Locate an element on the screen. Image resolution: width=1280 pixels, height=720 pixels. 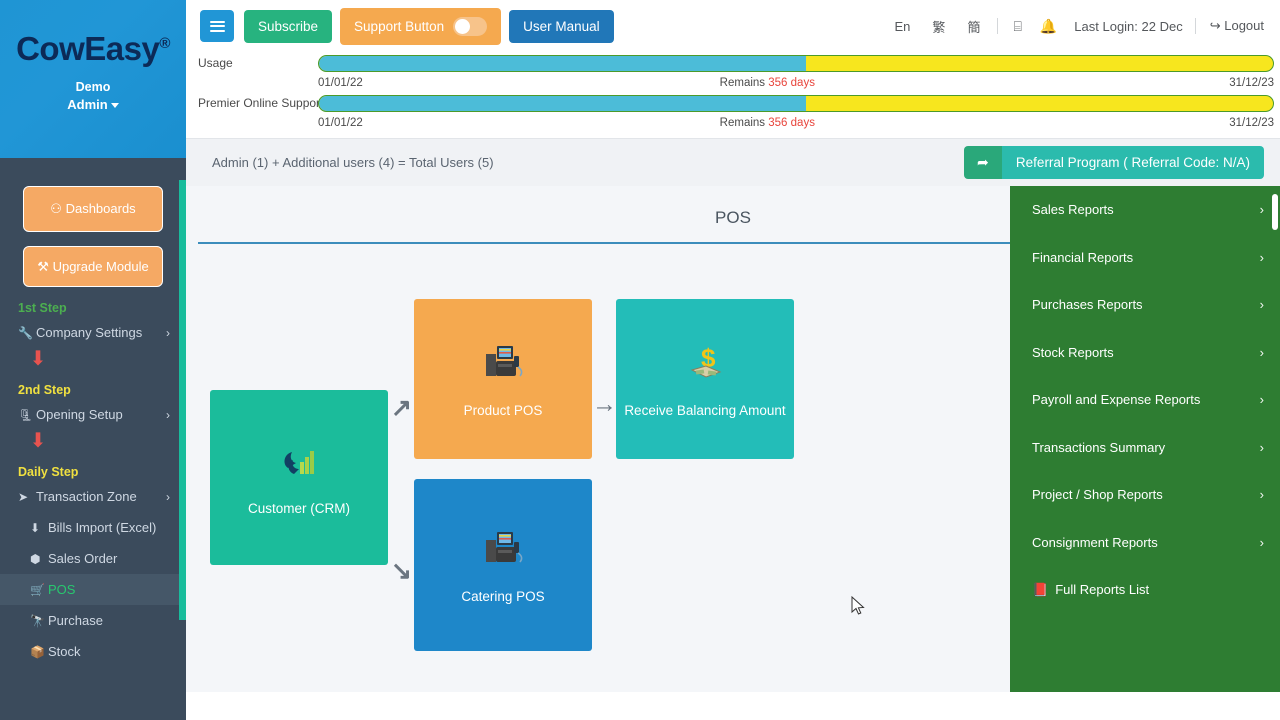
support-remains-value: 356 days is located at coordinates (791, 123).